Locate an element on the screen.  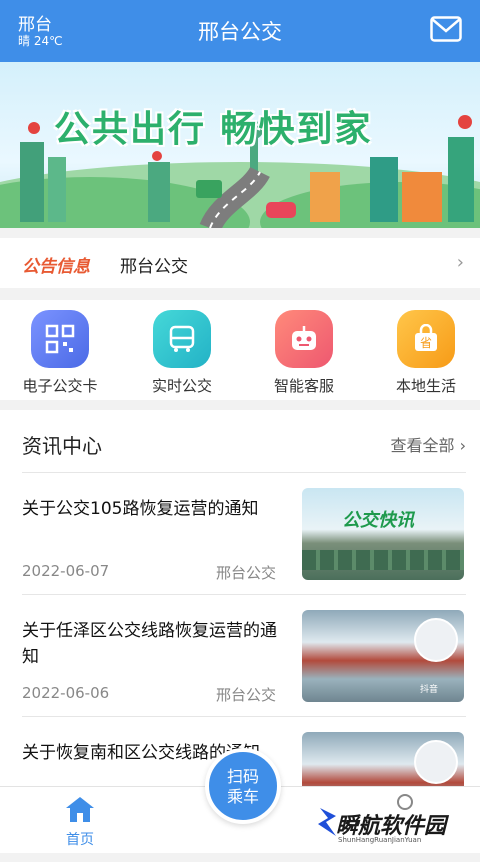
section-title: 资讯中心 is located at coordinates (62, 446).